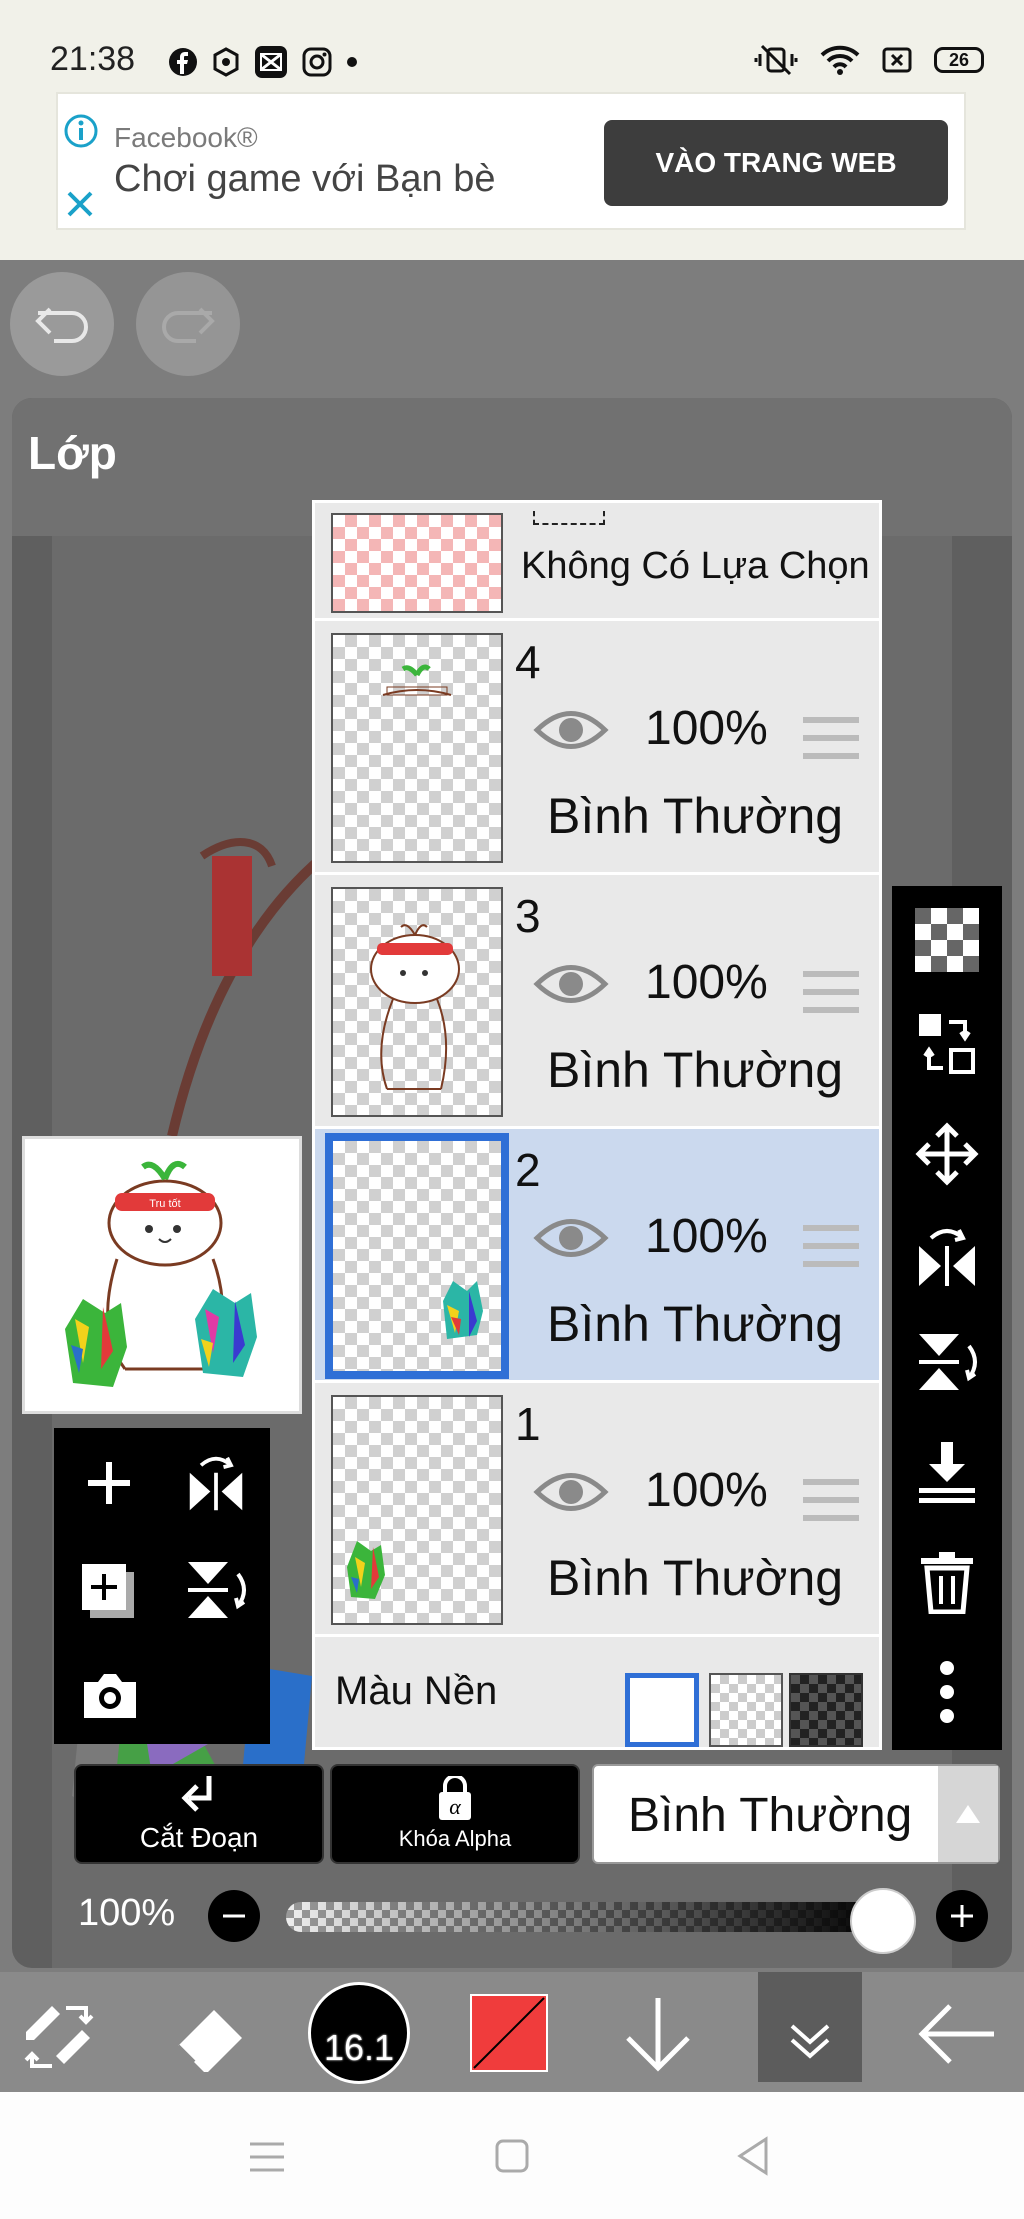 Image resolution: width=1024 pixels, height=2219 pixels. What do you see at coordinates (216, 1590) in the screenshot?
I see `flip-layer-vertical-button` at bounding box center [216, 1590].